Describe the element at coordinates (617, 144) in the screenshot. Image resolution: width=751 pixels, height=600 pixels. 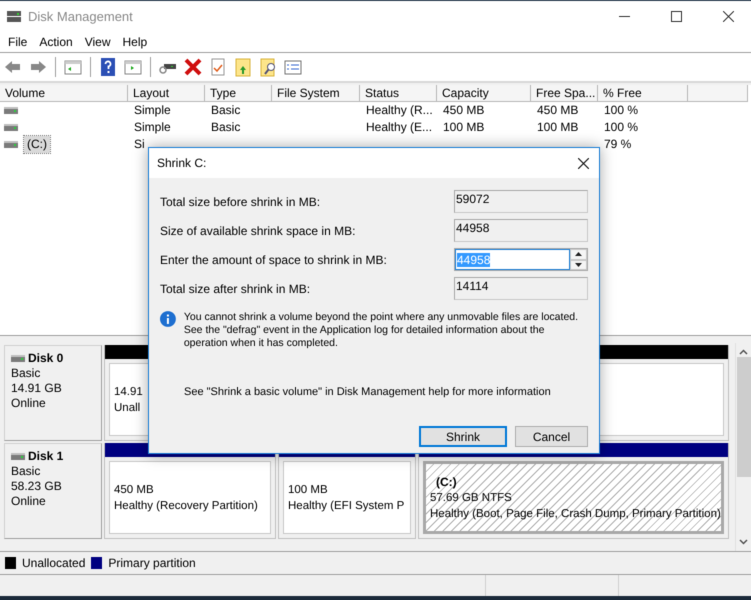
I see `table-cell-text: 79 %` at that location.